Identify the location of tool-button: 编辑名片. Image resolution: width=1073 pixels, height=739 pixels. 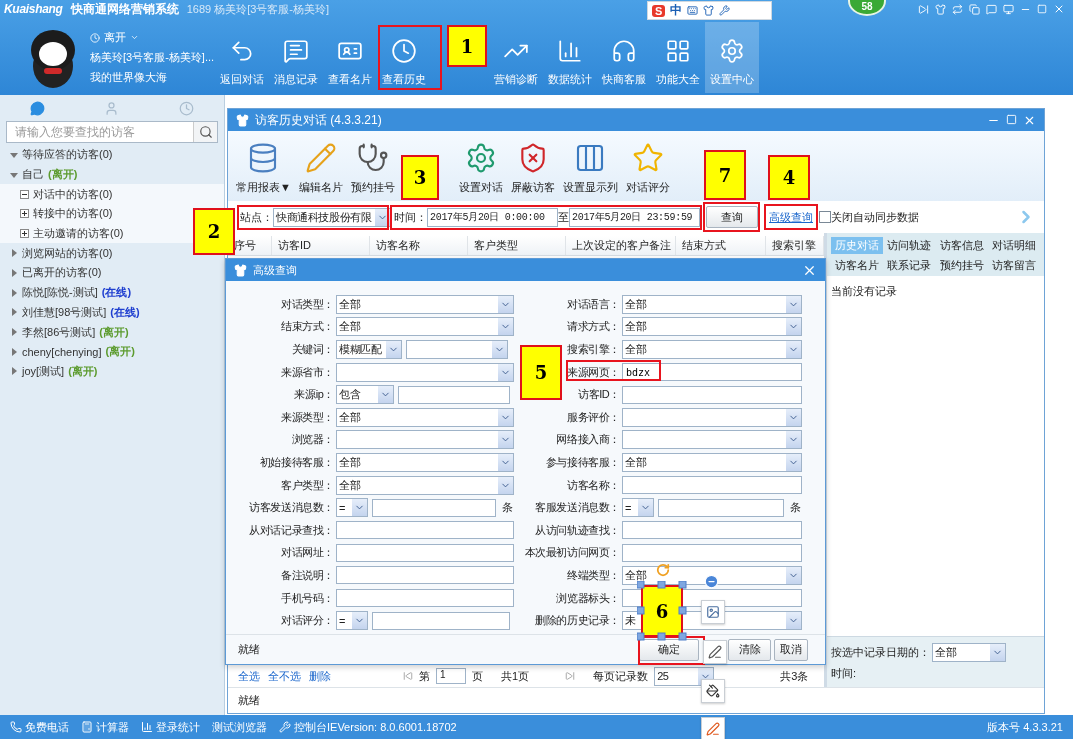
(320, 166).